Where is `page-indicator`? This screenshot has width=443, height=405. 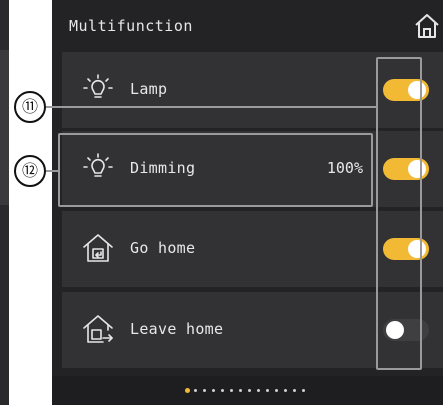 page-indicator is located at coordinates (247, 390).